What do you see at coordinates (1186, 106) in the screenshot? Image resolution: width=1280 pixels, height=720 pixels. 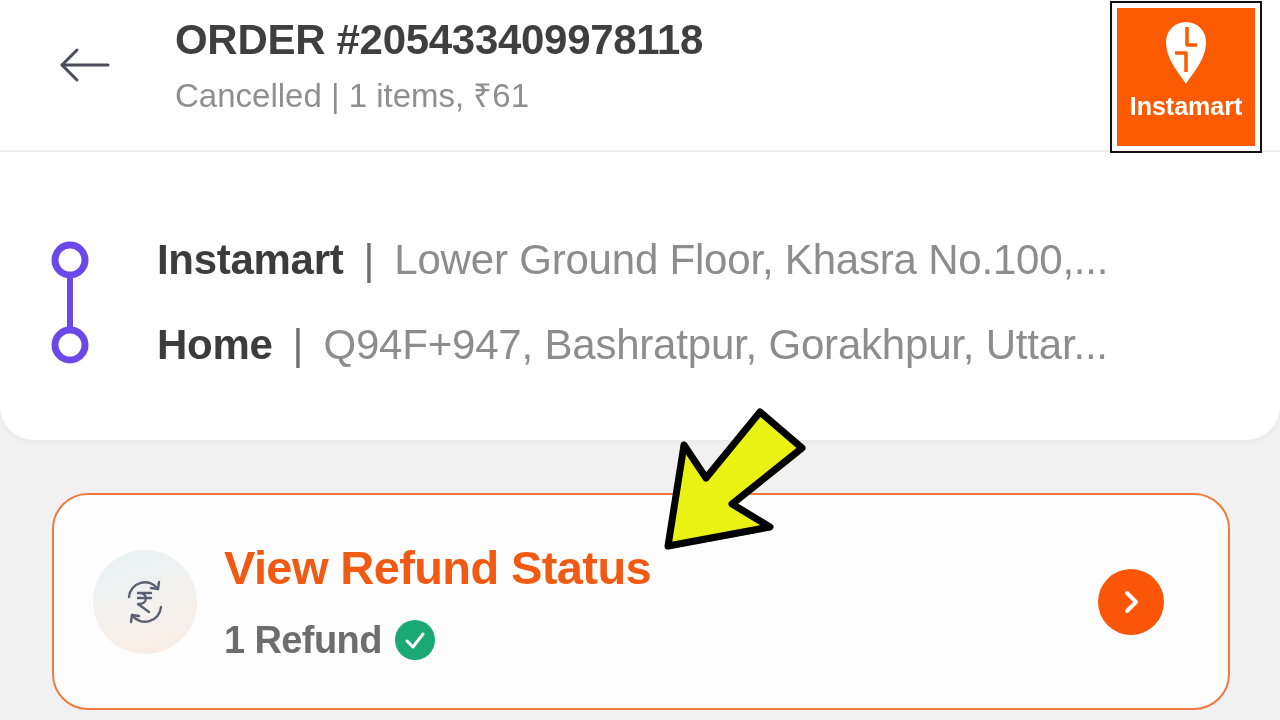 I see `logo-text: Instamart` at bounding box center [1186, 106].